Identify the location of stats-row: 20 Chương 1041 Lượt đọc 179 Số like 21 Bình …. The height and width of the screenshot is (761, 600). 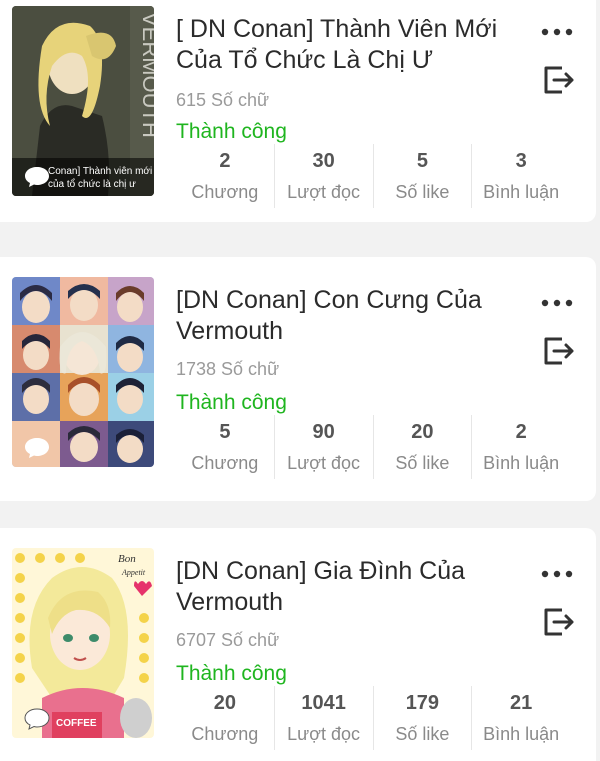
(373, 718).